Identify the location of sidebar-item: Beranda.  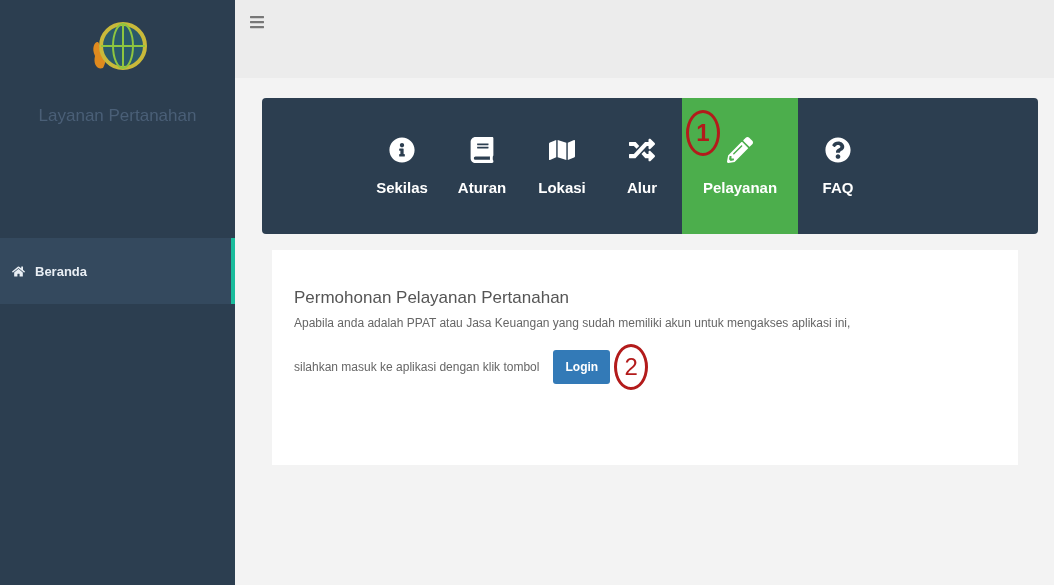
(117, 271).